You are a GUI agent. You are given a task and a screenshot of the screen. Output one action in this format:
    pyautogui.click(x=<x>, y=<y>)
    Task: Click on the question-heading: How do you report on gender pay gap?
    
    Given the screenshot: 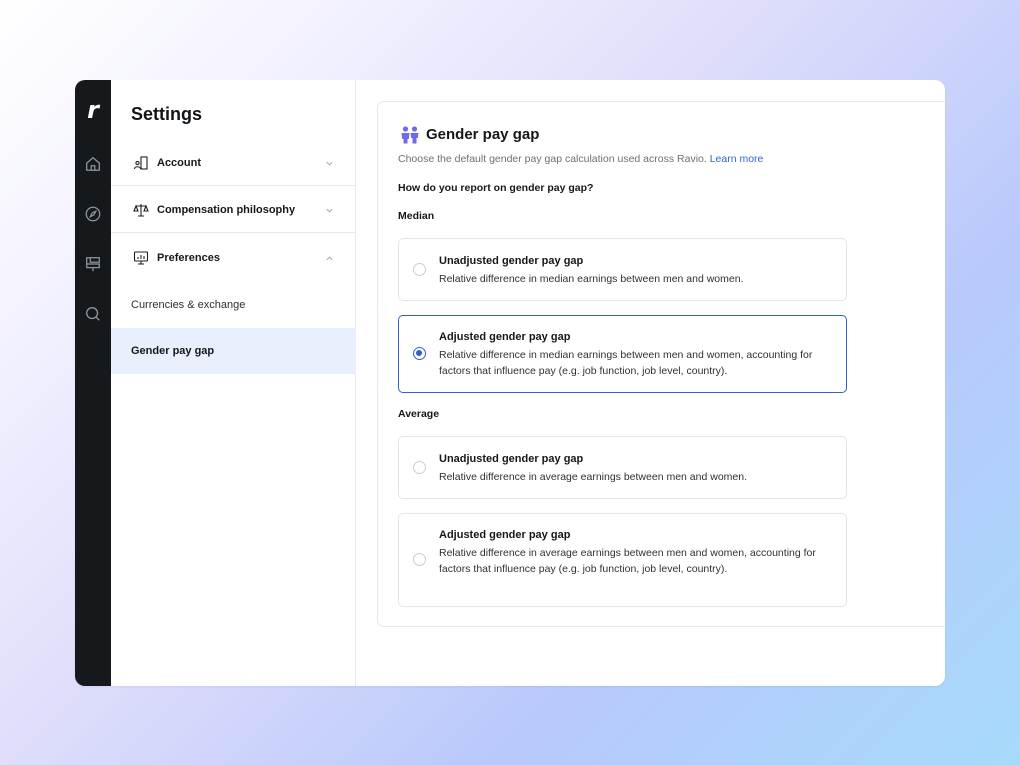 What is the action you would take?
    pyautogui.click(x=496, y=188)
    